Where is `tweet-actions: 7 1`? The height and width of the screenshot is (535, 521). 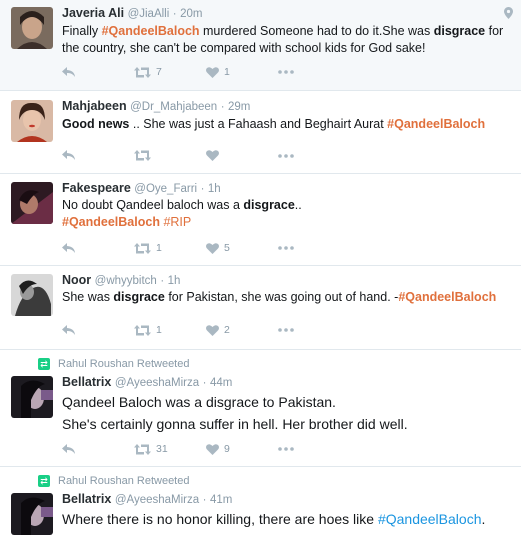 tweet-actions: 7 1 is located at coordinates (178, 72).